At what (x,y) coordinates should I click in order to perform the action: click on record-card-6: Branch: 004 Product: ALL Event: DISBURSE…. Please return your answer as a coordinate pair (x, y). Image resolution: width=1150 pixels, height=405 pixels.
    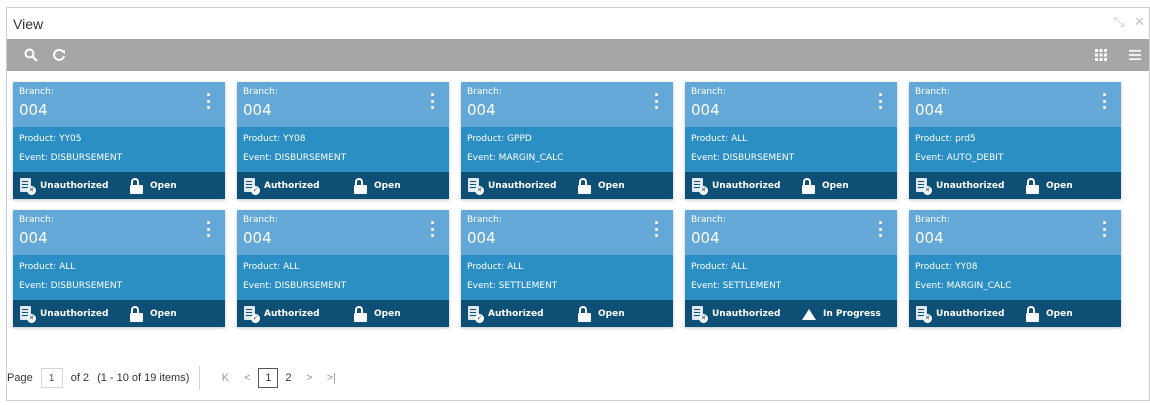
    Looking at the image, I should click on (119, 268).